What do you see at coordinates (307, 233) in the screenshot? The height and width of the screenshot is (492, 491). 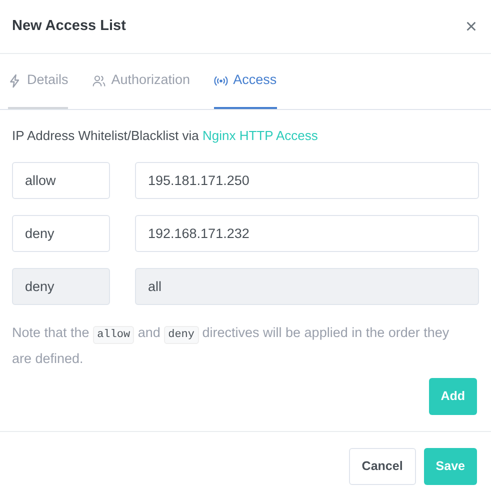 I see `address-field: 192.168.171.232` at bounding box center [307, 233].